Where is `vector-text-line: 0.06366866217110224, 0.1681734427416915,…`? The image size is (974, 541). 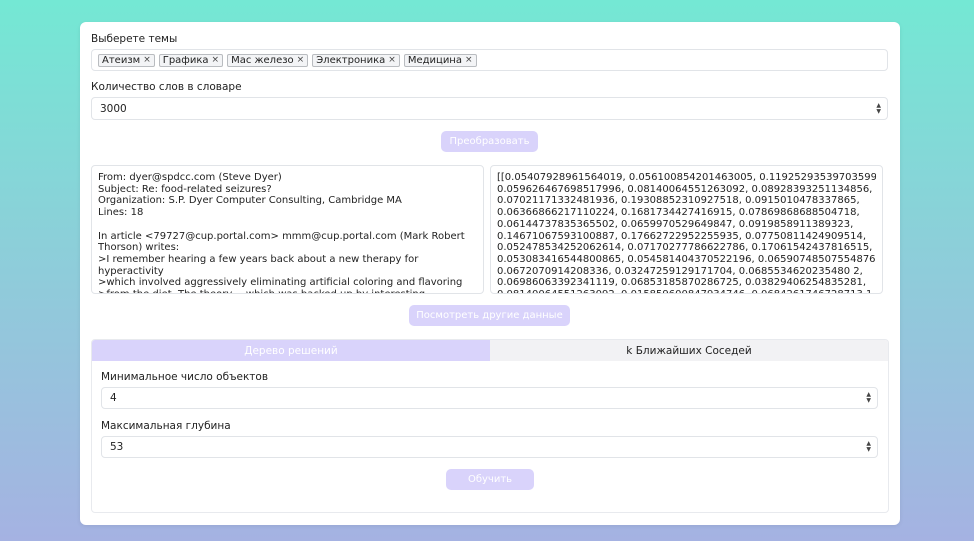 vector-text-line: 0.06366866217110224, 0.1681734427416915,… is located at coordinates (678, 213).